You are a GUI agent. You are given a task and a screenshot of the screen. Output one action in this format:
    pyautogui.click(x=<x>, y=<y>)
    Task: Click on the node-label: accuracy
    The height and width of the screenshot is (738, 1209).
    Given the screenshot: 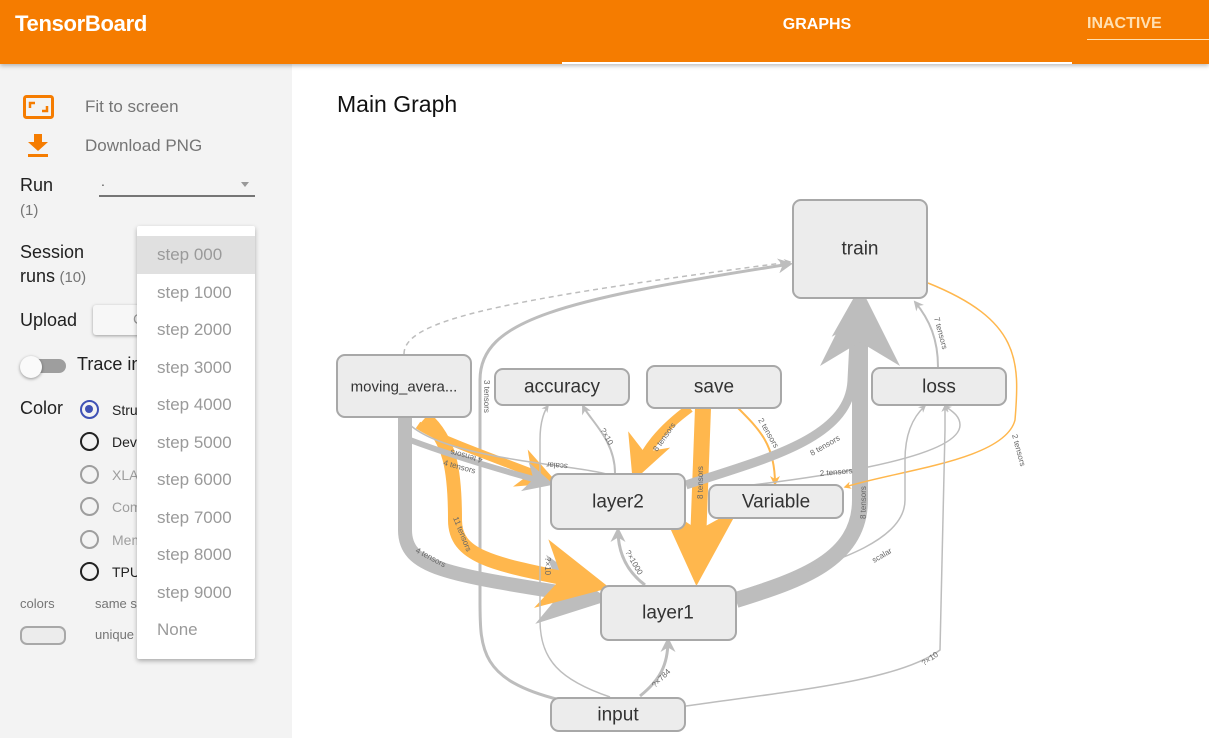 What is the action you would take?
    pyautogui.click(x=562, y=387)
    